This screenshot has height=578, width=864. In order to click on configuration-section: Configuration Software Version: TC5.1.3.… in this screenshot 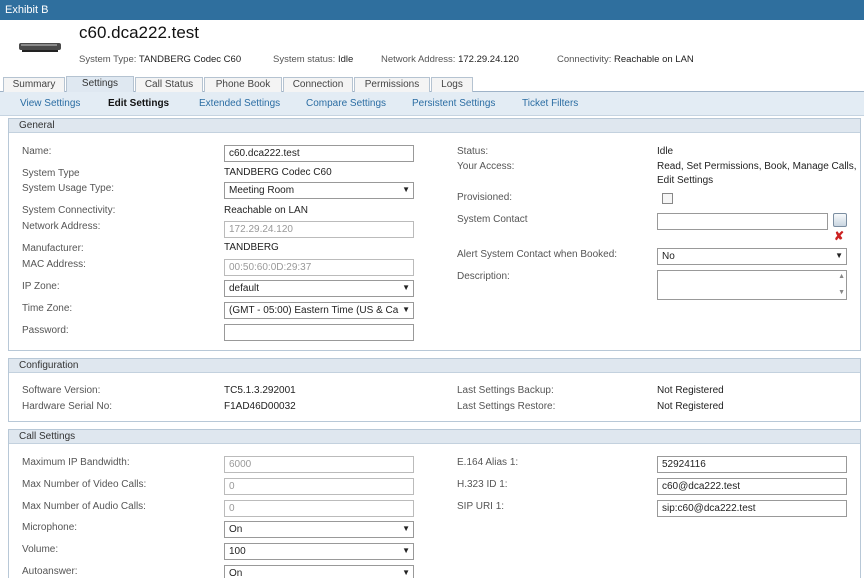, I will do `click(434, 390)`.